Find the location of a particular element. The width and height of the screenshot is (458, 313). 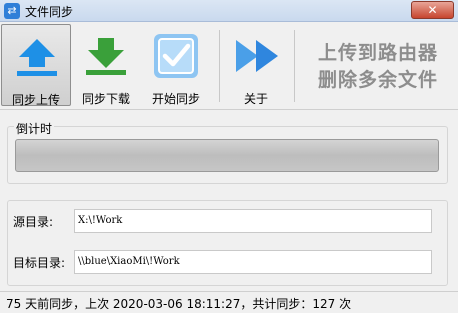

promo-line-1: 上传到路由器 is located at coordinates (378, 53).